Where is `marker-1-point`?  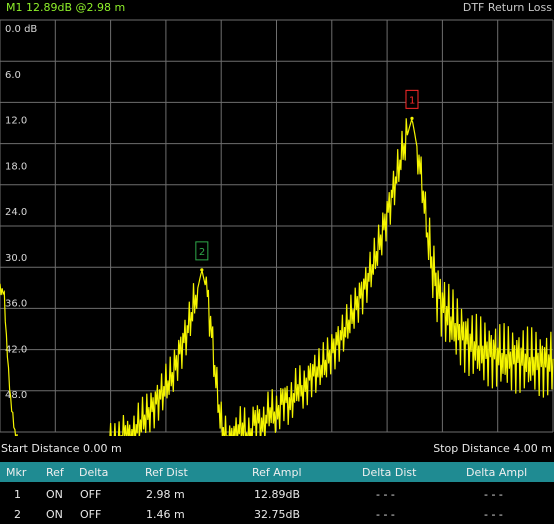
marker-1-point is located at coordinates (412, 118).